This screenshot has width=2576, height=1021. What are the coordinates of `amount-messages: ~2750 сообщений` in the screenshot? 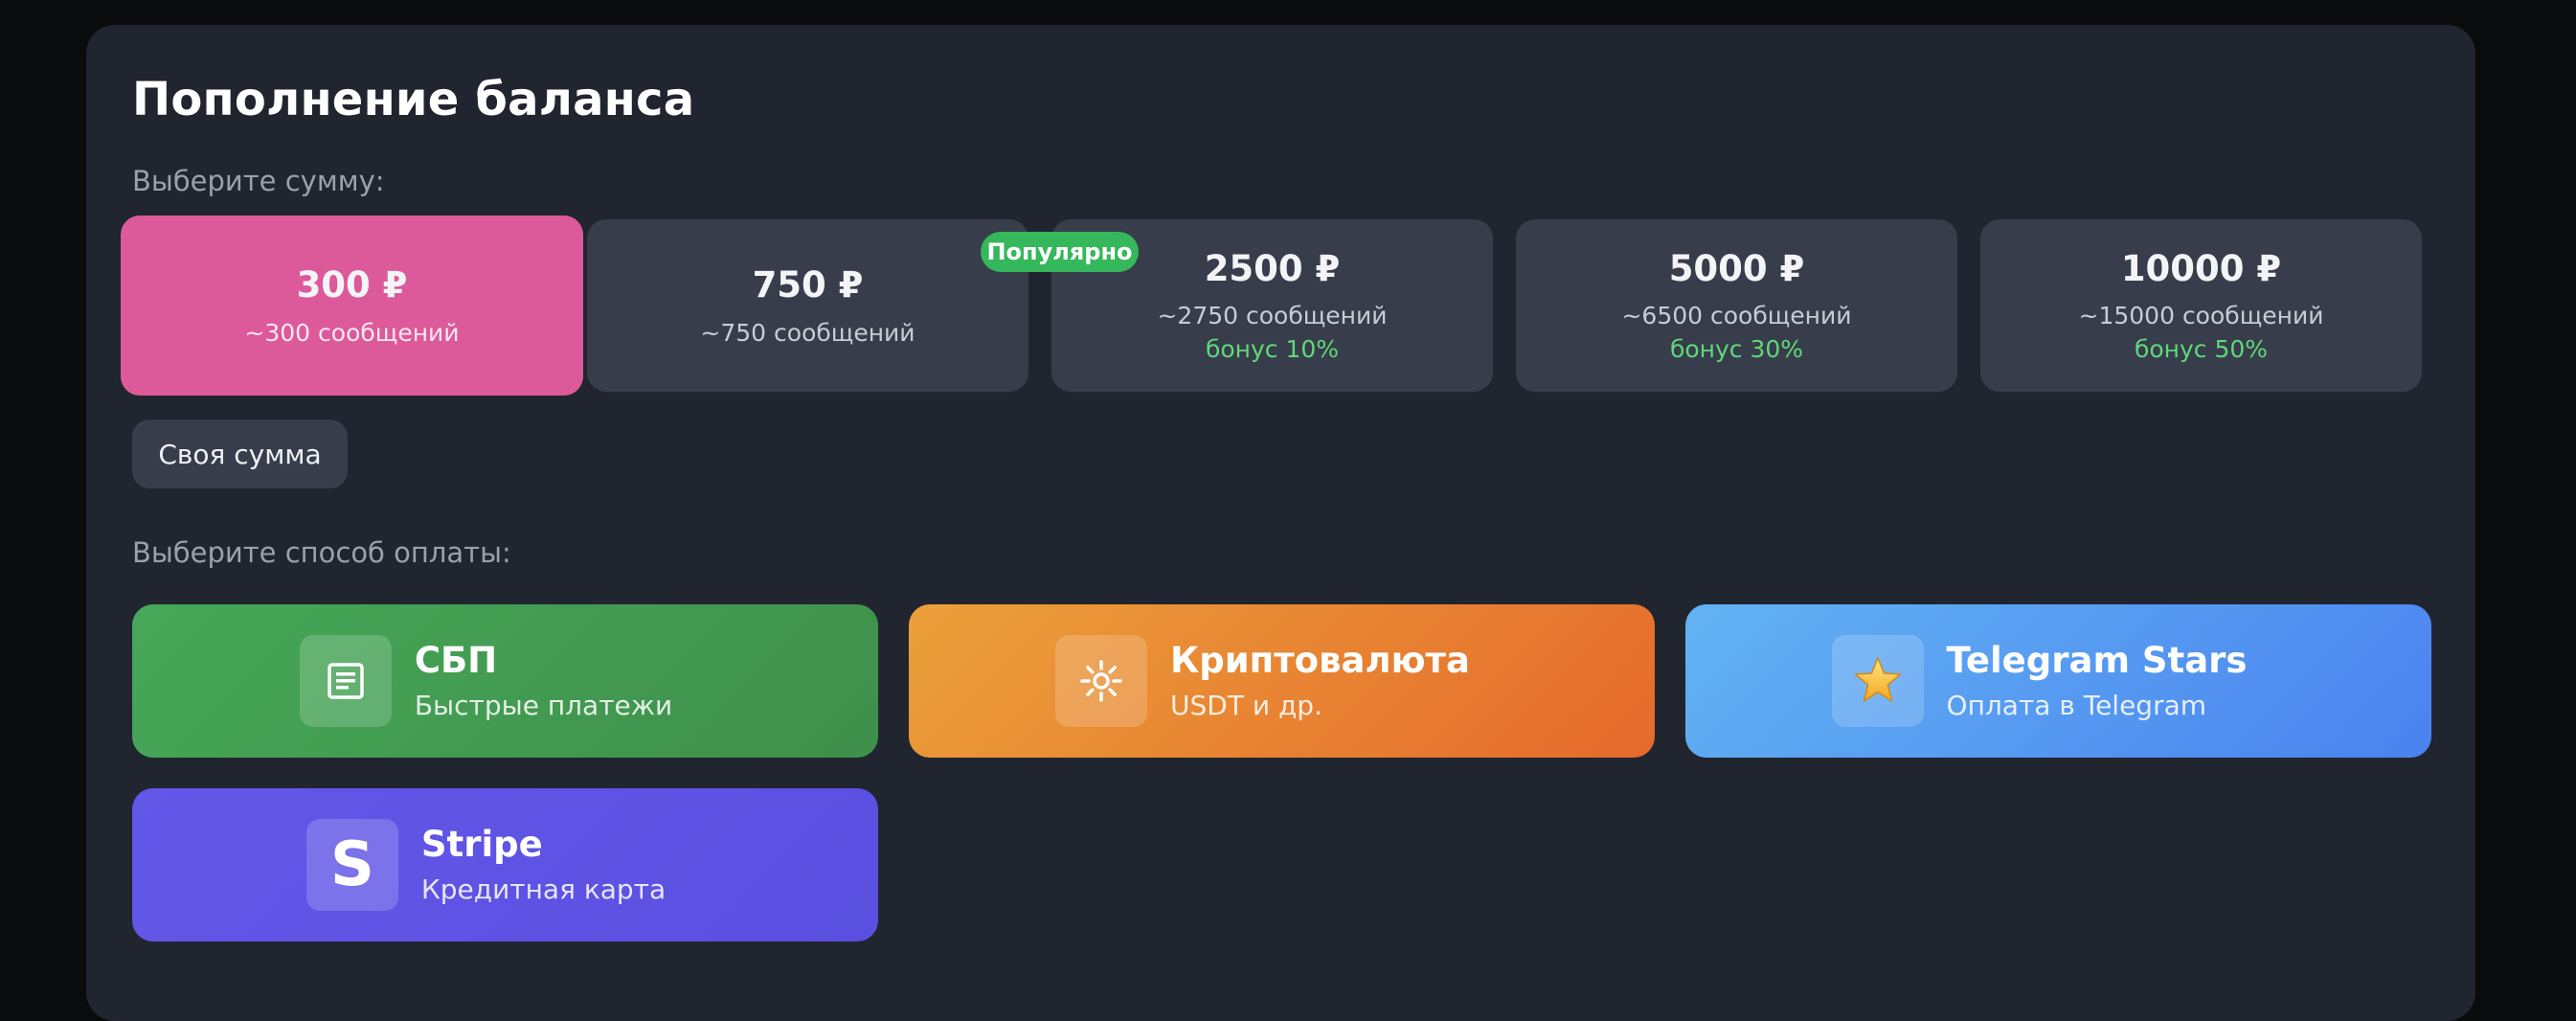 It's located at (1272, 316).